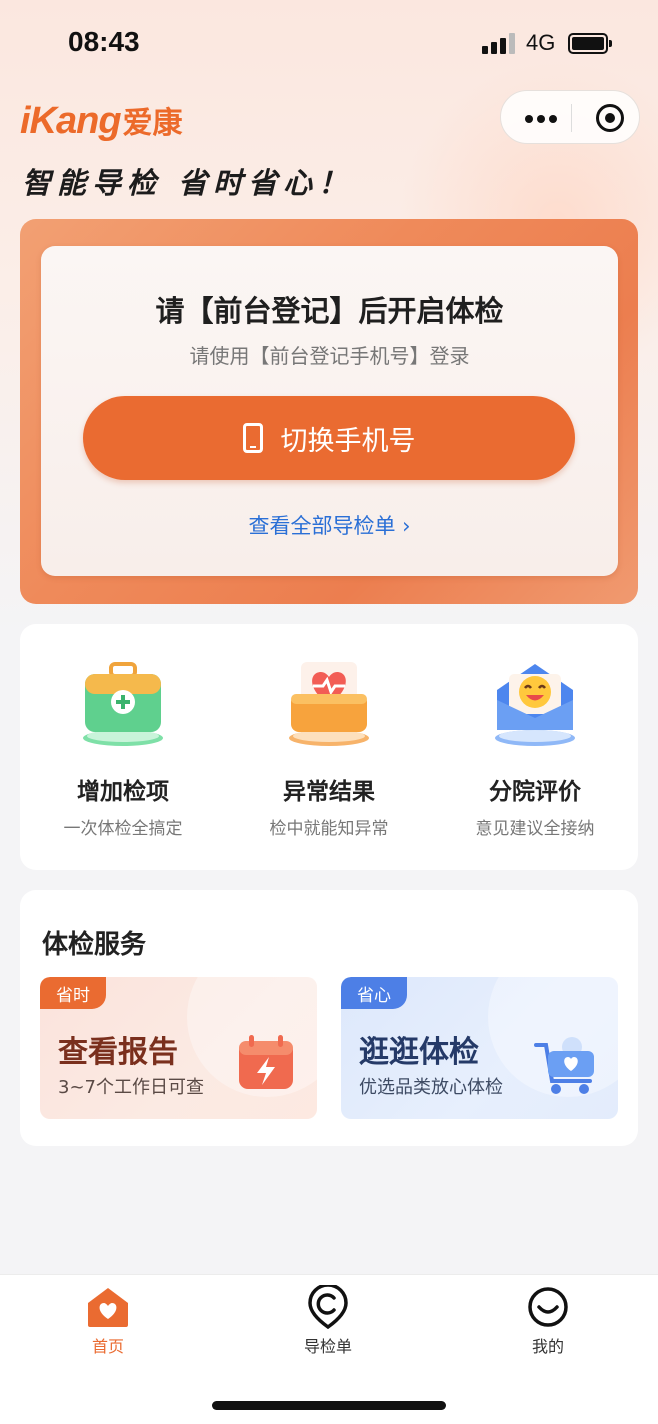 The height and width of the screenshot is (1424, 658). What do you see at coordinates (252, 438) in the screenshot?
I see `phone-icon` at bounding box center [252, 438].